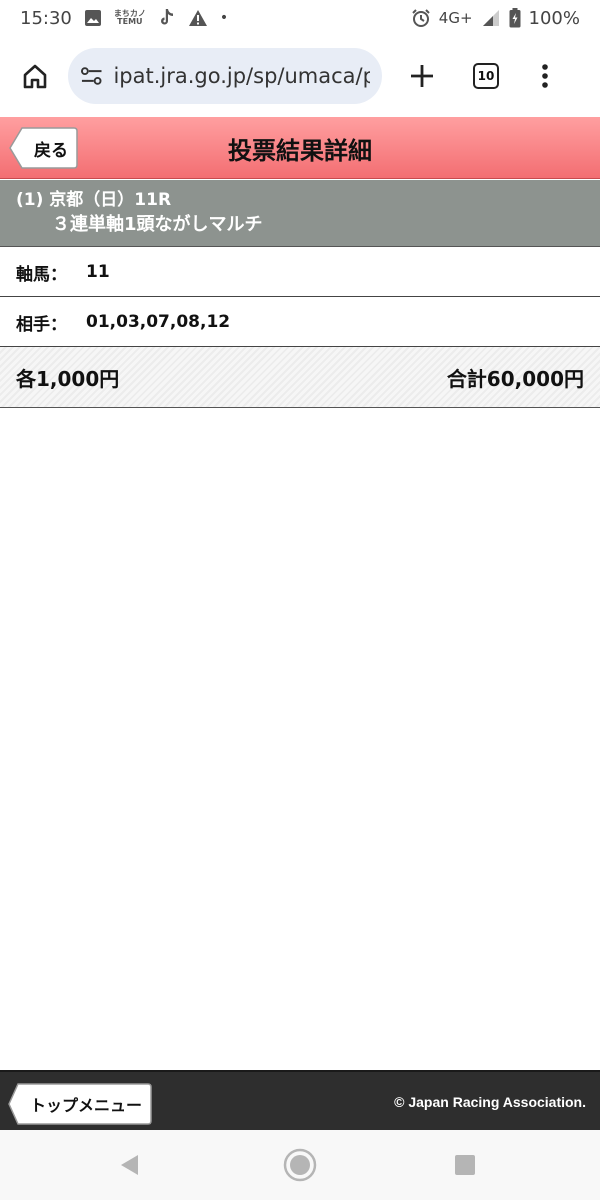  I want to click on browser-home-button, so click(35, 76).